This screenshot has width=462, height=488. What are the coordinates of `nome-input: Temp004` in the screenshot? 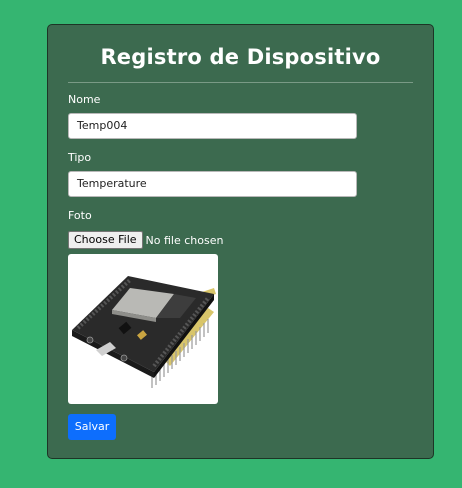 It's located at (212, 126).